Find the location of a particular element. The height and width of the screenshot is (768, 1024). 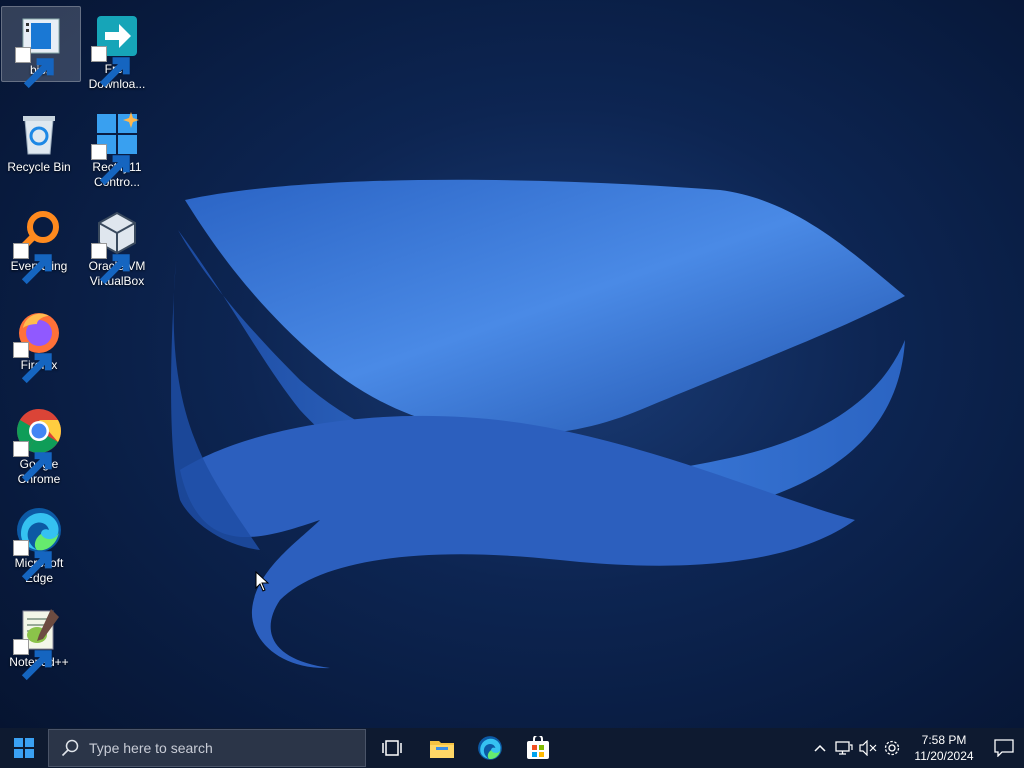

chevron-up-icon is located at coordinates (820, 748).